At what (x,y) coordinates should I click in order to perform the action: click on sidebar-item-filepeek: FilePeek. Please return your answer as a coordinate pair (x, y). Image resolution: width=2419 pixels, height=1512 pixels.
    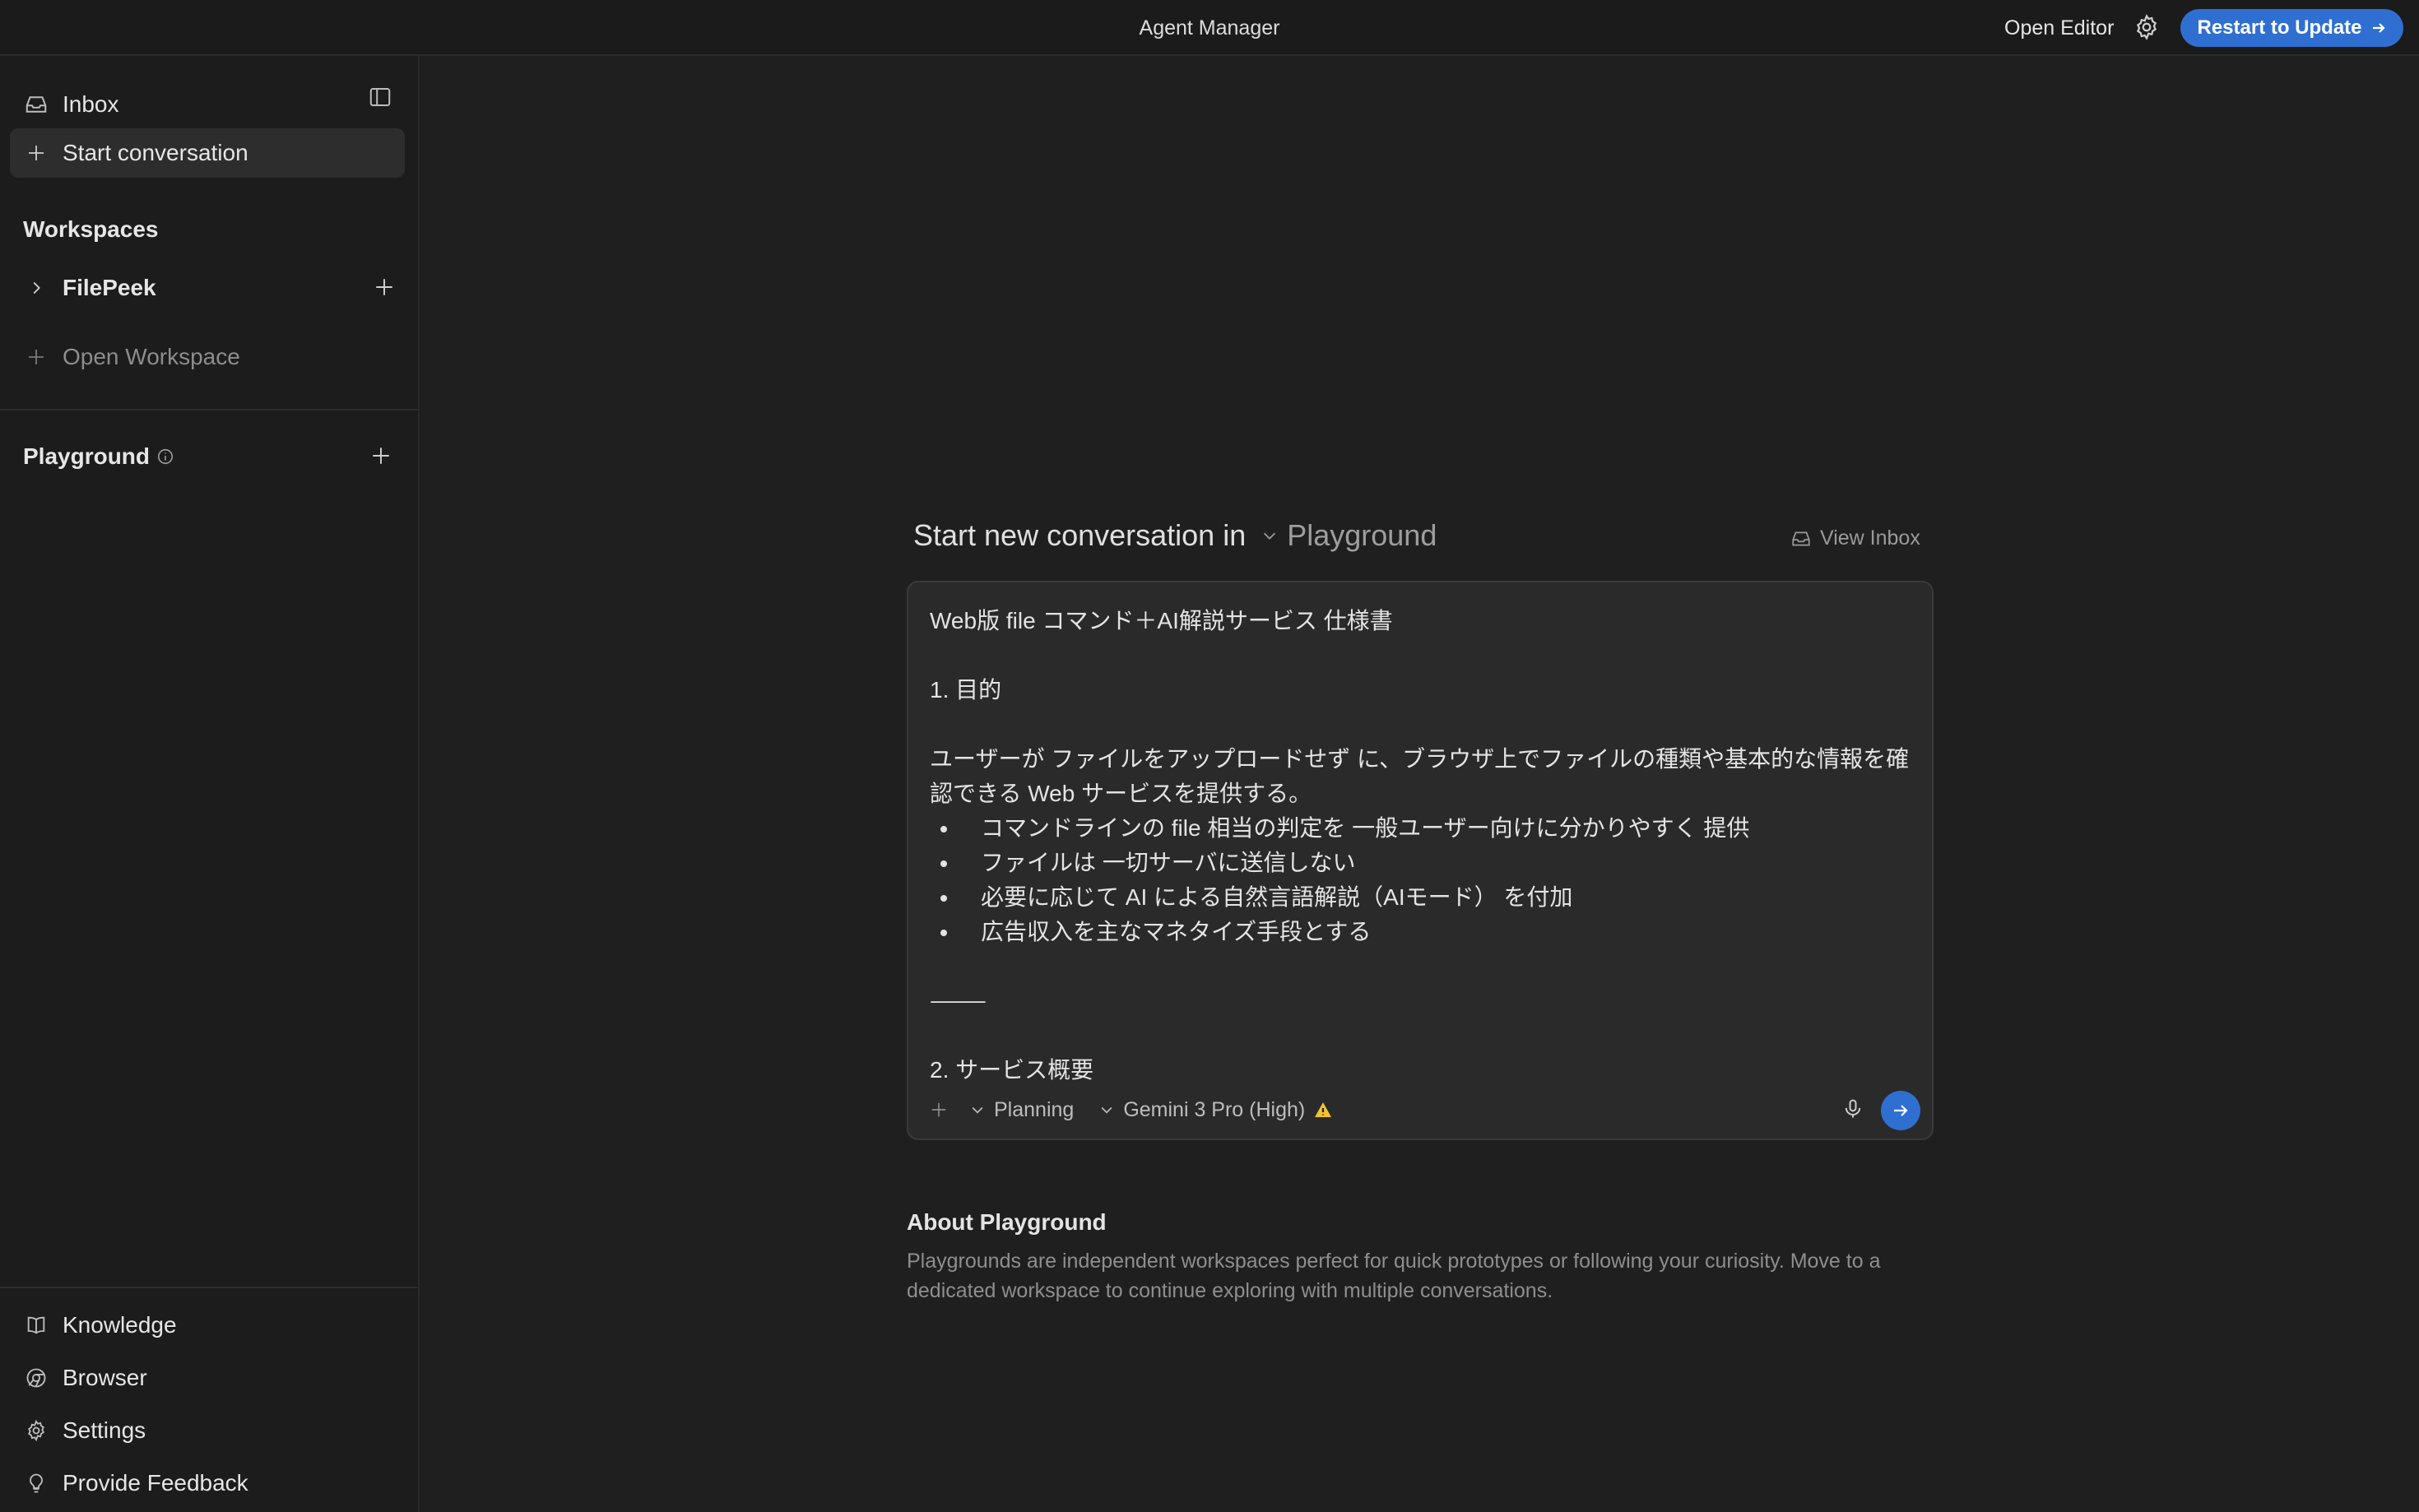
    Looking at the image, I should click on (196, 288).